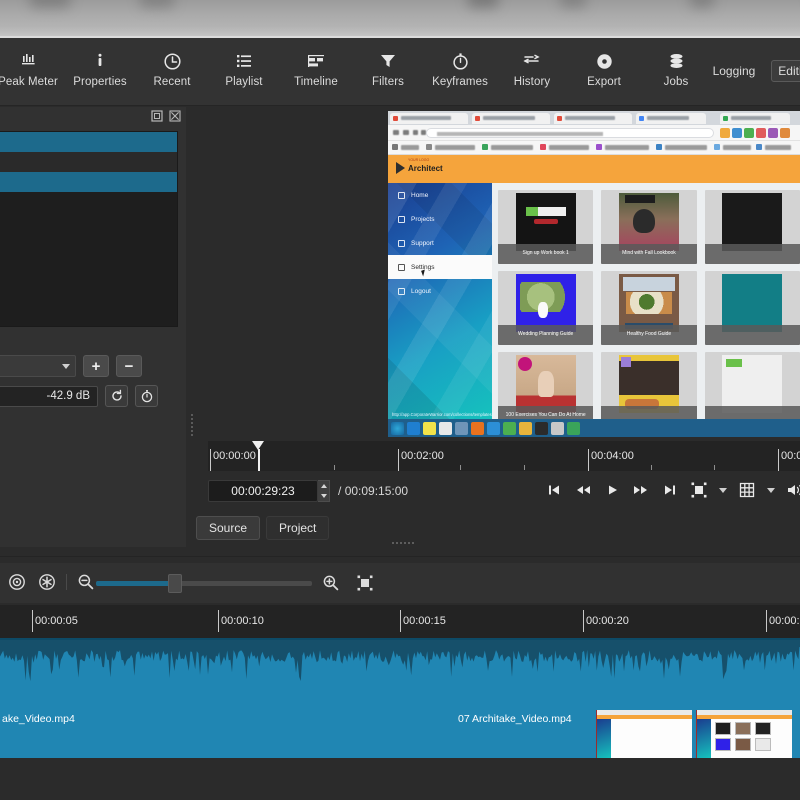 The image size is (800, 800). I want to click on template-card: 100 Exercises You Can Do At Home, so click(546, 389).